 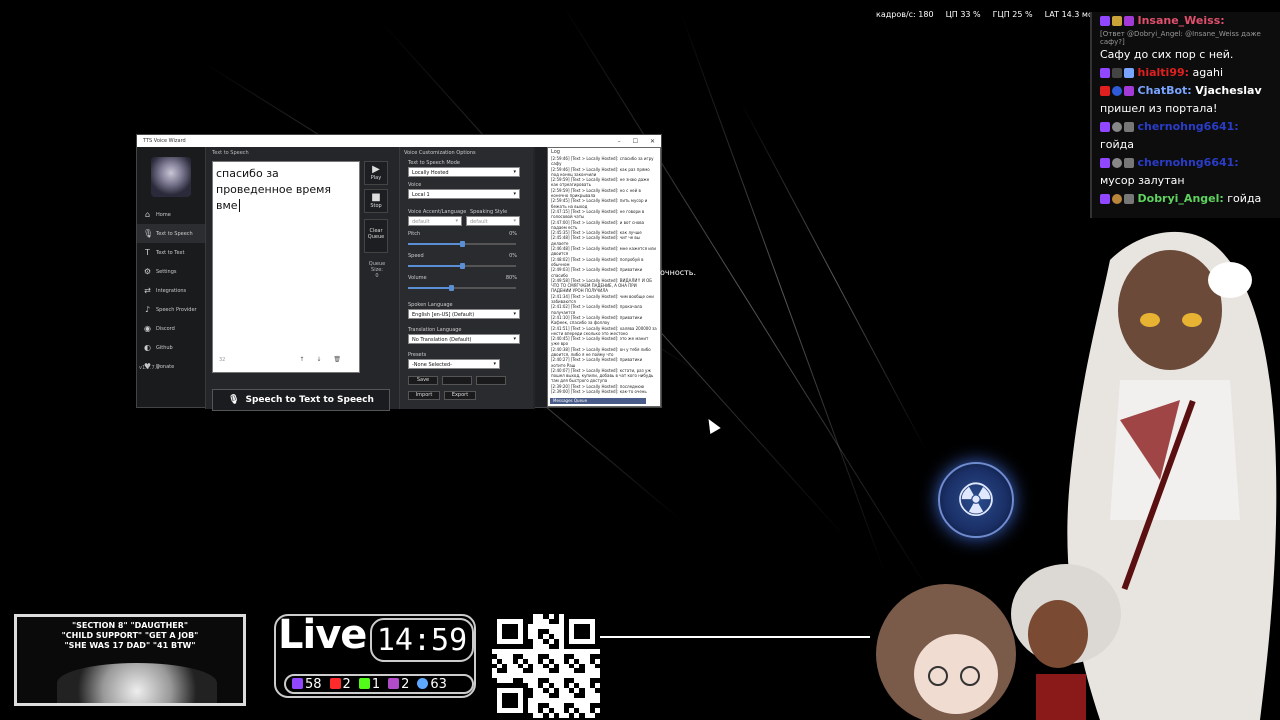 I want to click on section-label: Text to Speech, so click(x=230, y=153).